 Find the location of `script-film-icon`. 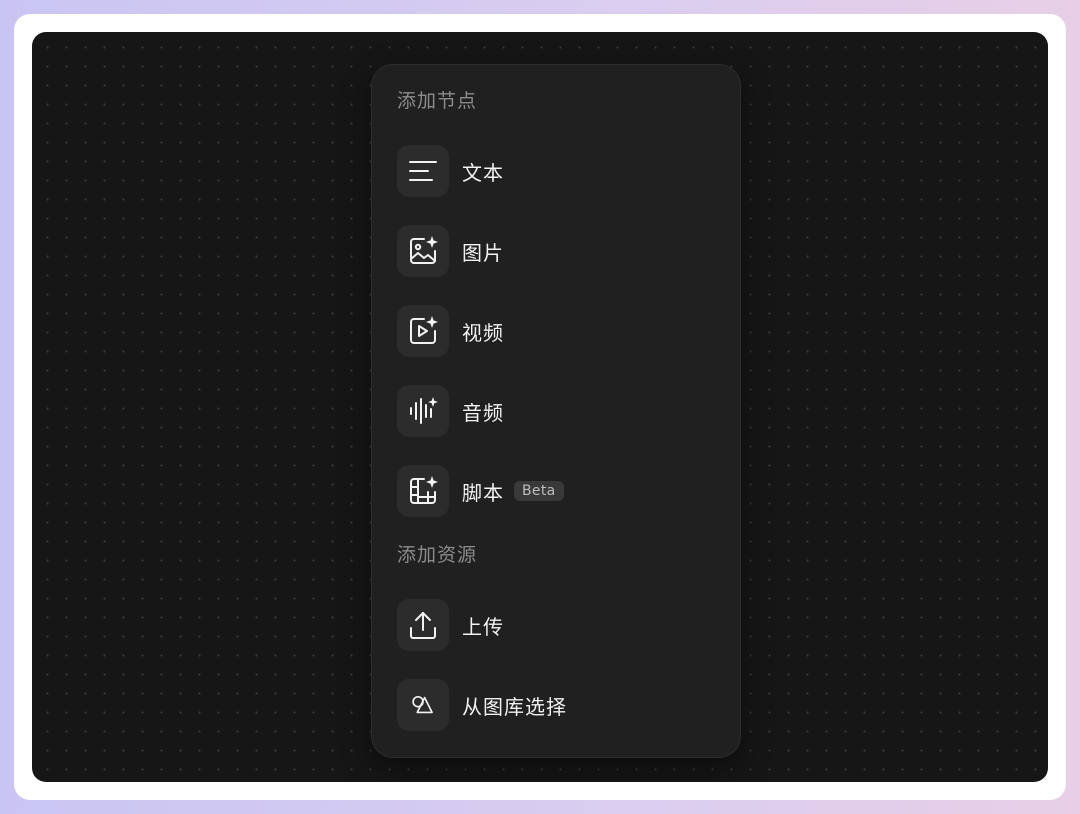

script-film-icon is located at coordinates (423, 491).